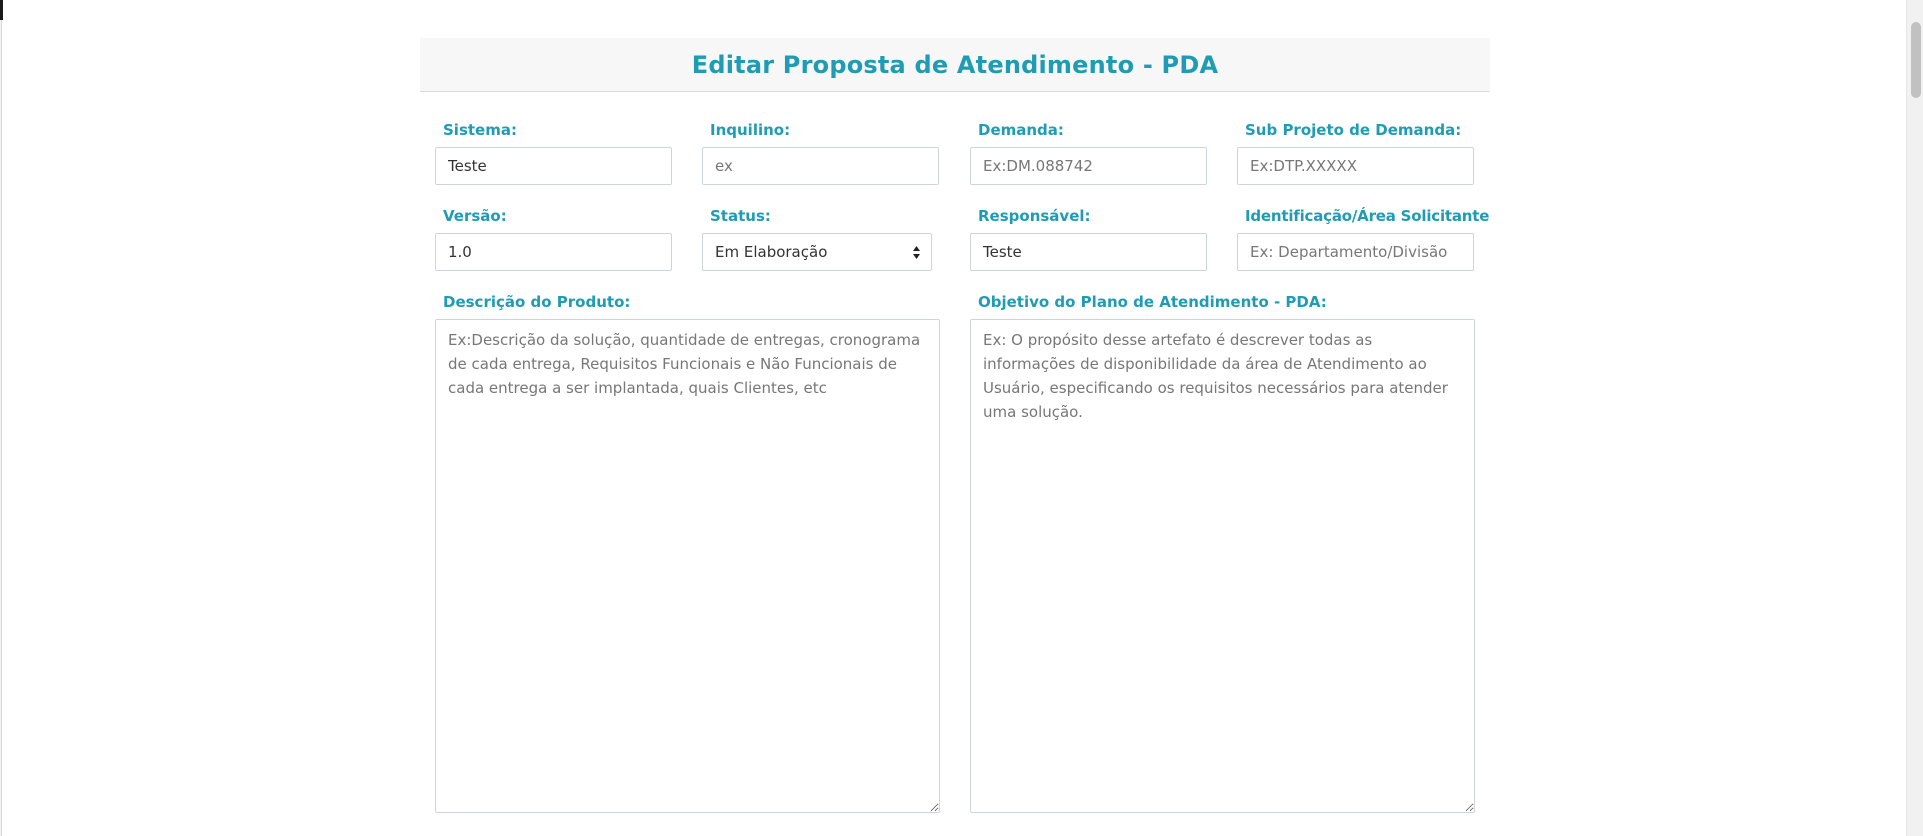  I want to click on field-status: Status: Em Elaboração, so click(822, 246).